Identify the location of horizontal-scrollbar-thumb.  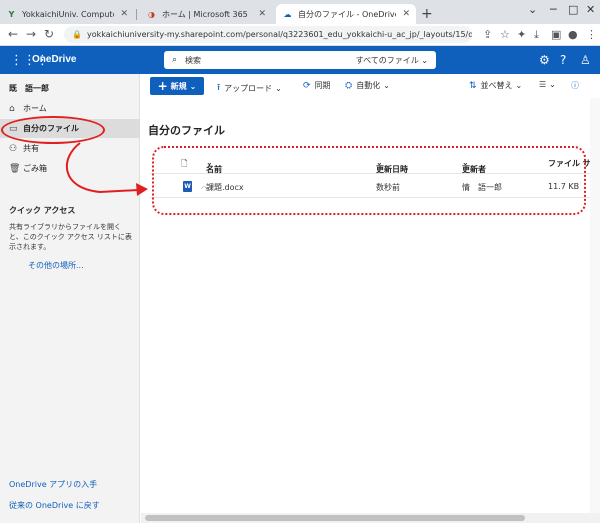
(335, 518).